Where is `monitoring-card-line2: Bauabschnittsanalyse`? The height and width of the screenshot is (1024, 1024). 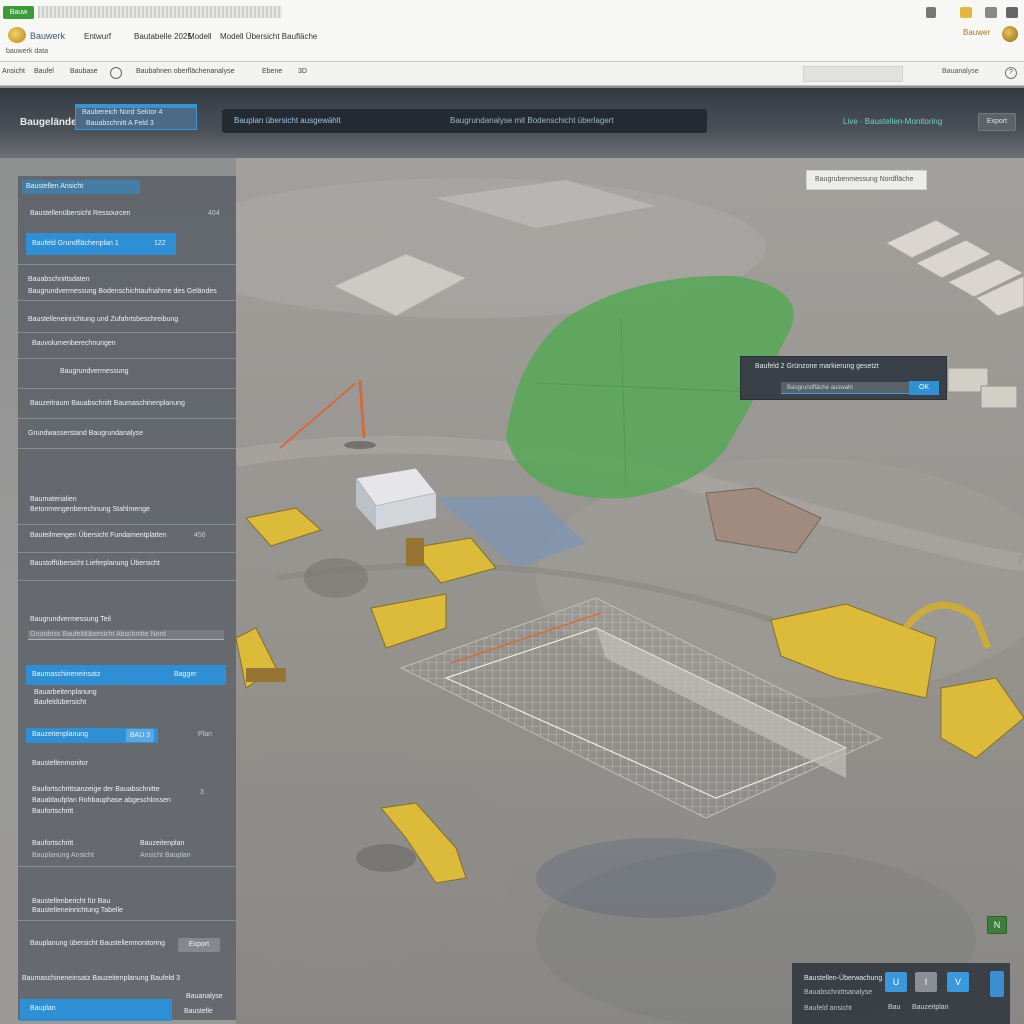 monitoring-card-line2: Bauabschnittsanalyse is located at coordinates (838, 992).